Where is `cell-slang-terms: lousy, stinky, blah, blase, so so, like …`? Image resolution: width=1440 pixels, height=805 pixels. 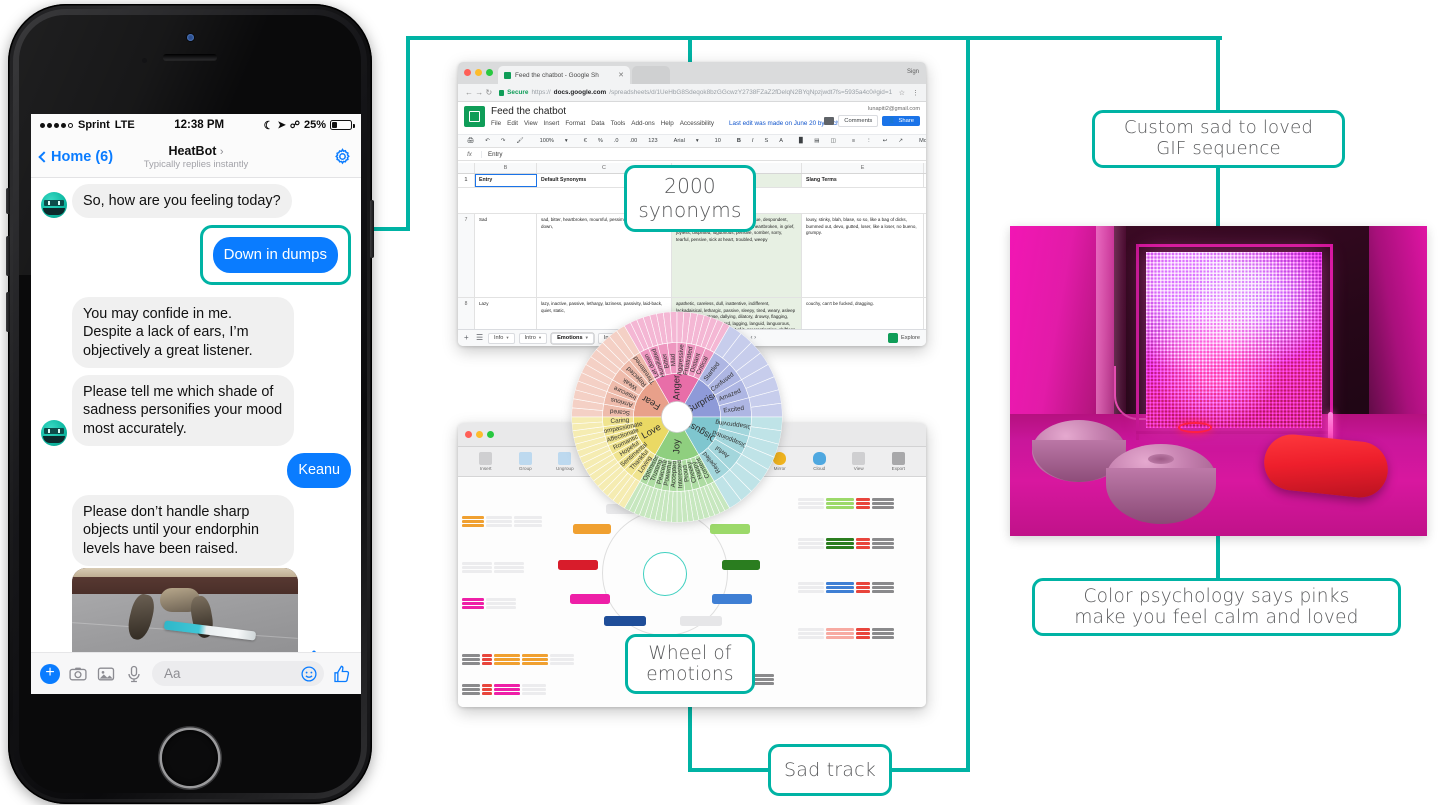 cell-slang-terms: lousy, stinky, blah, blase, so so, like … is located at coordinates (863, 255).